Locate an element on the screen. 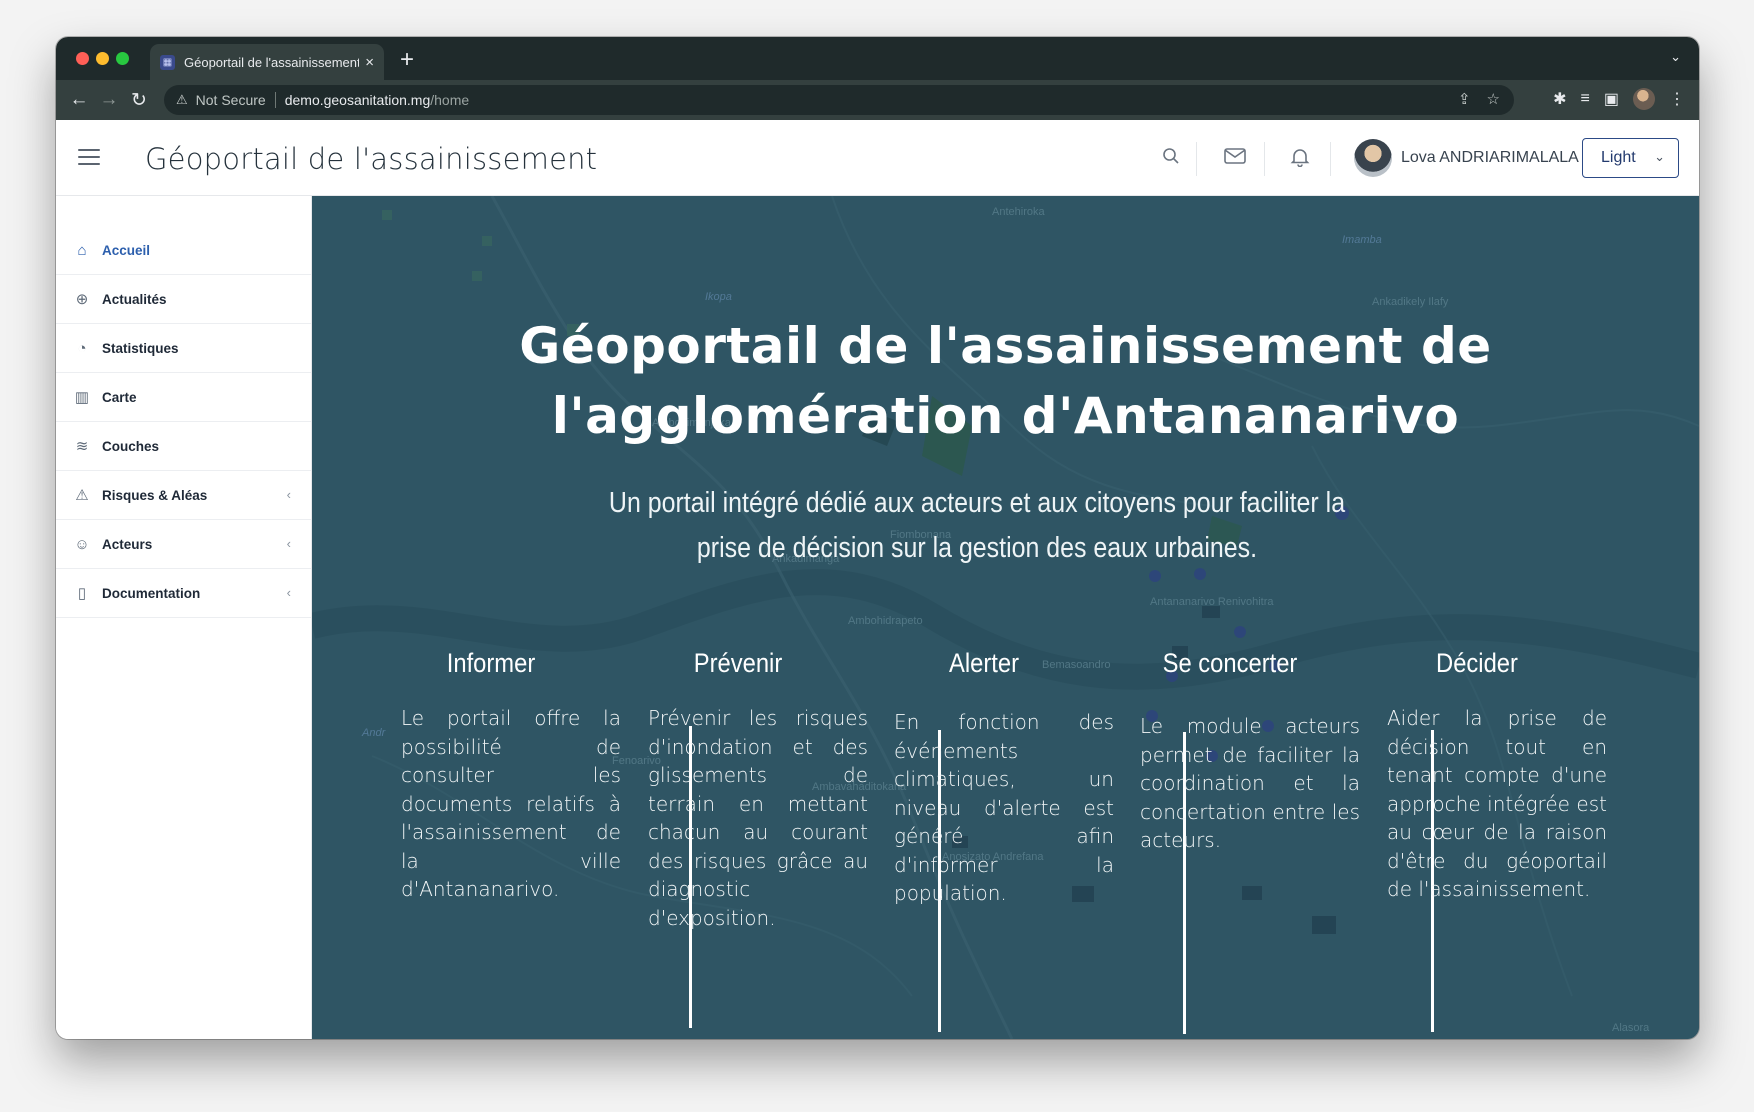 The height and width of the screenshot is (1112, 1754). bell-icon is located at coordinates (1300, 160).